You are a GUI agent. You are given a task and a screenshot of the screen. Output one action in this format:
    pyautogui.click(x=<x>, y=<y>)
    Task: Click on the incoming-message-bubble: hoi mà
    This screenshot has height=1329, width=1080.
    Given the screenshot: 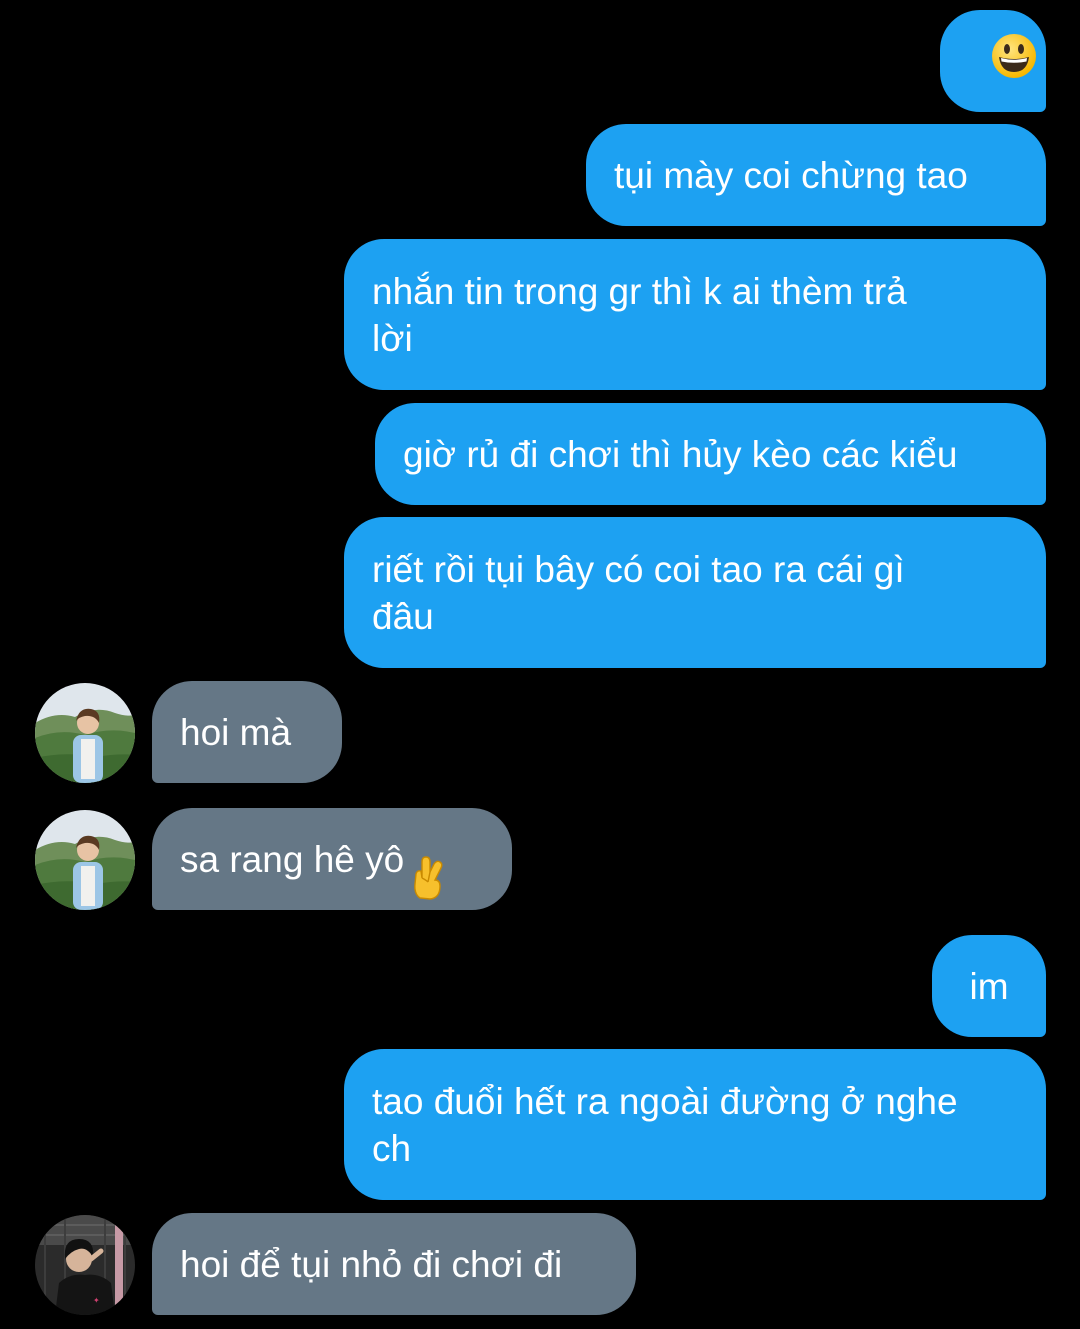 What is the action you would take?
    pyautogui.click(x=247, y=732)
    